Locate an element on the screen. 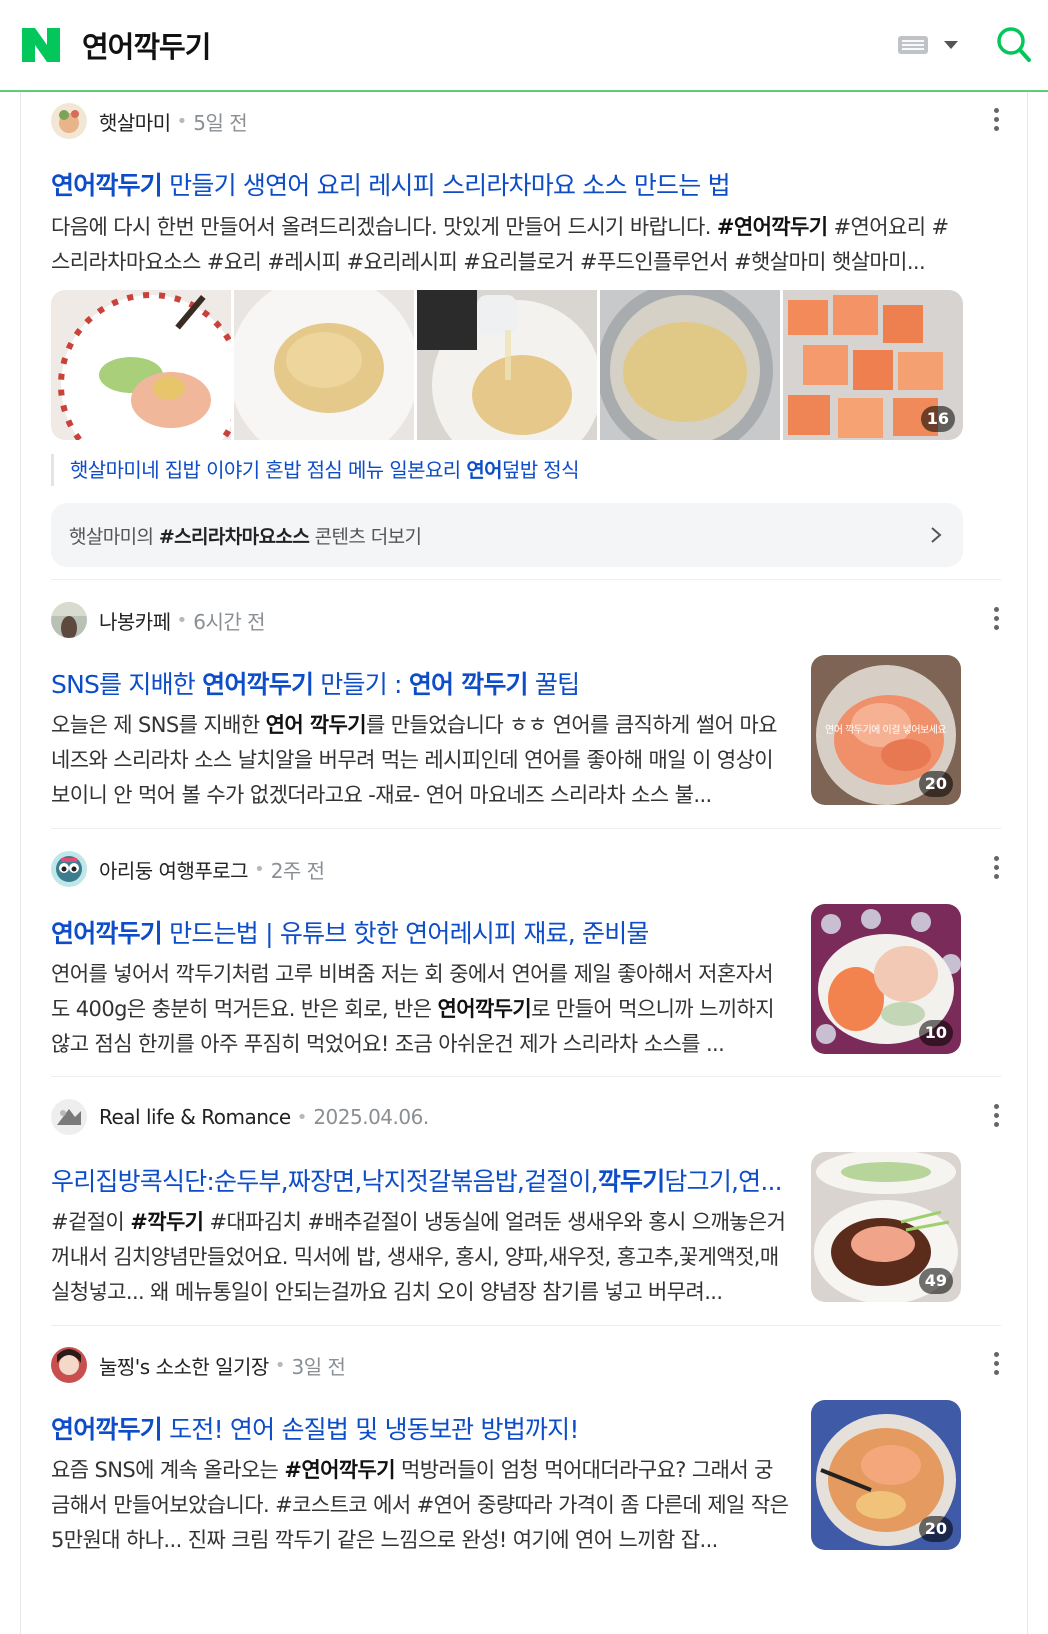  more-content-hashtag: #스리라차마요소스 is located at coordinates (234, 537).